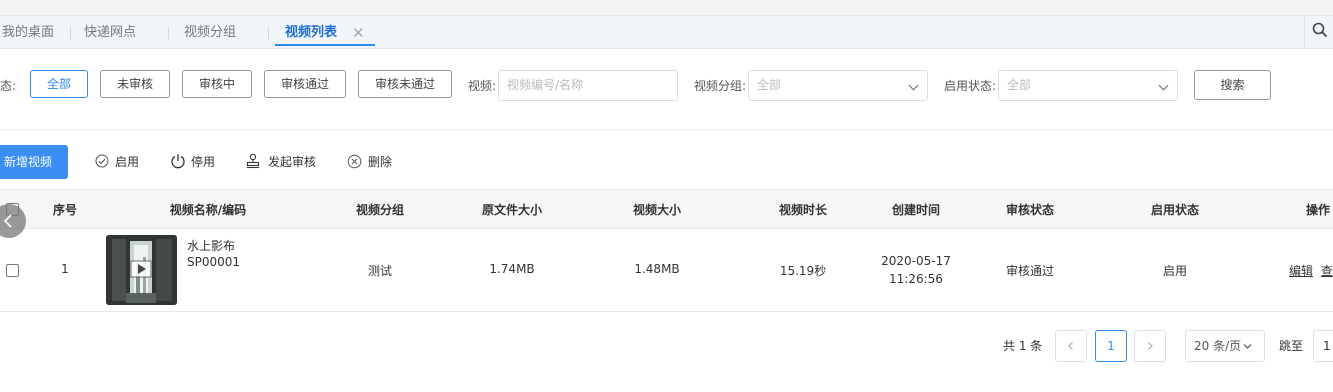 This screenshot has height=392, width=1333. I want to click on created-date: 2020-05-17, so click(916, 261).